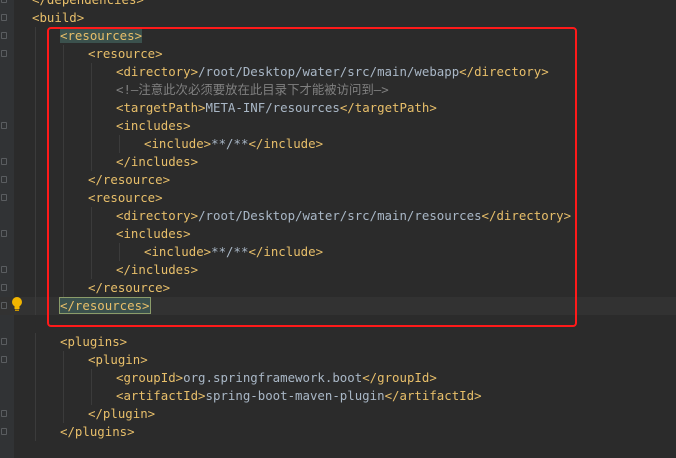  I want to click on code-line: <resources>, so click(338, 36).